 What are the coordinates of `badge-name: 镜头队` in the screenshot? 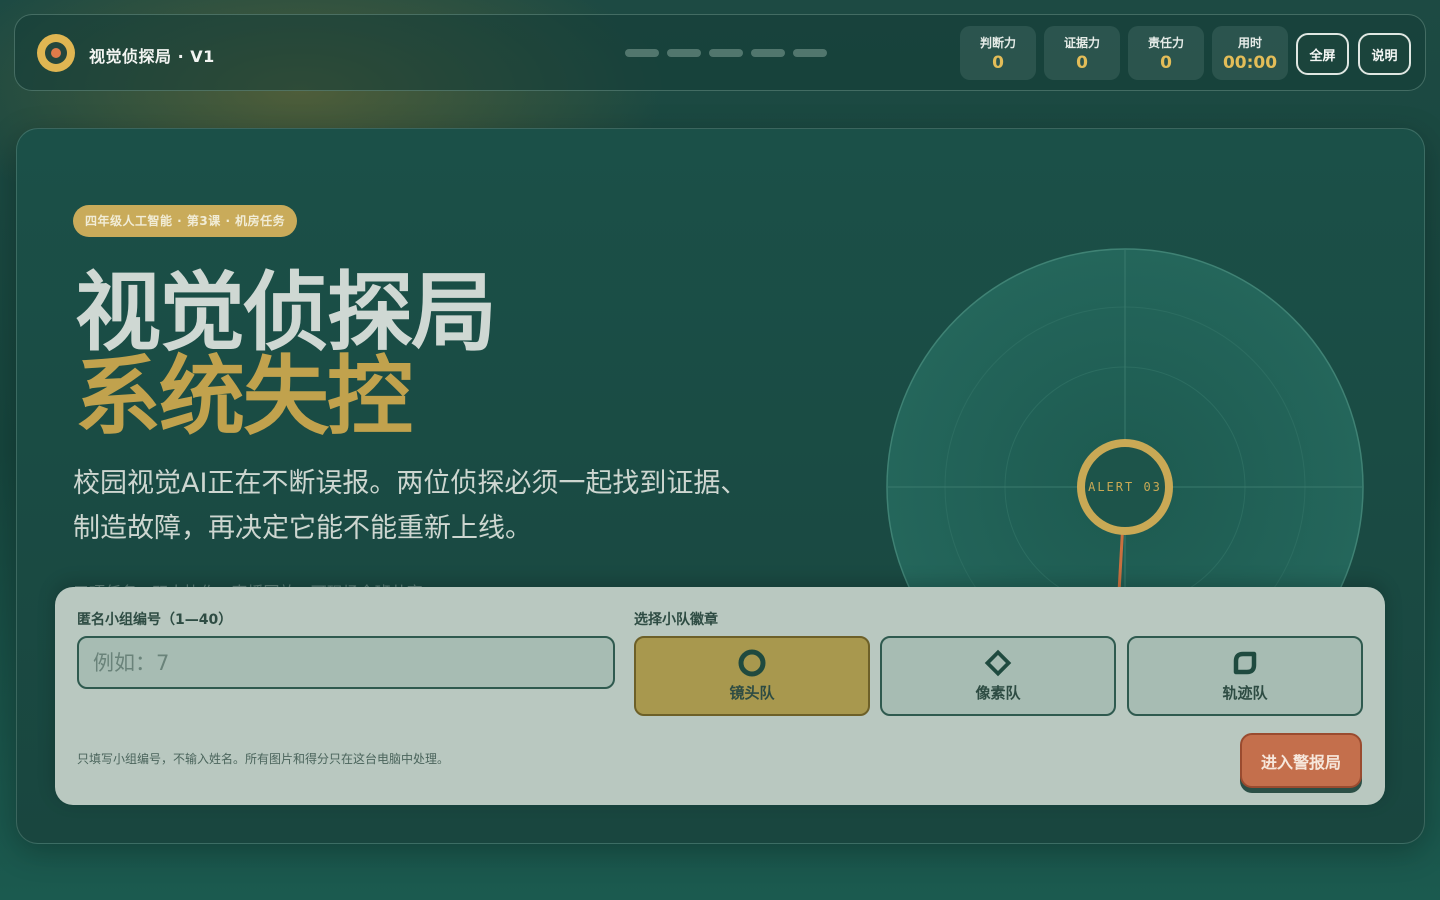 It's located at (752, 693).